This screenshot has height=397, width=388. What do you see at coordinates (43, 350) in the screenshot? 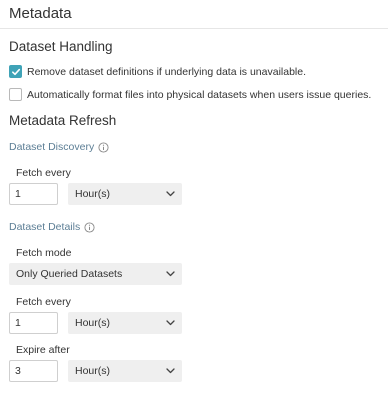
I see `expire-after-label: Expire after` at bounding box center [43, 350].